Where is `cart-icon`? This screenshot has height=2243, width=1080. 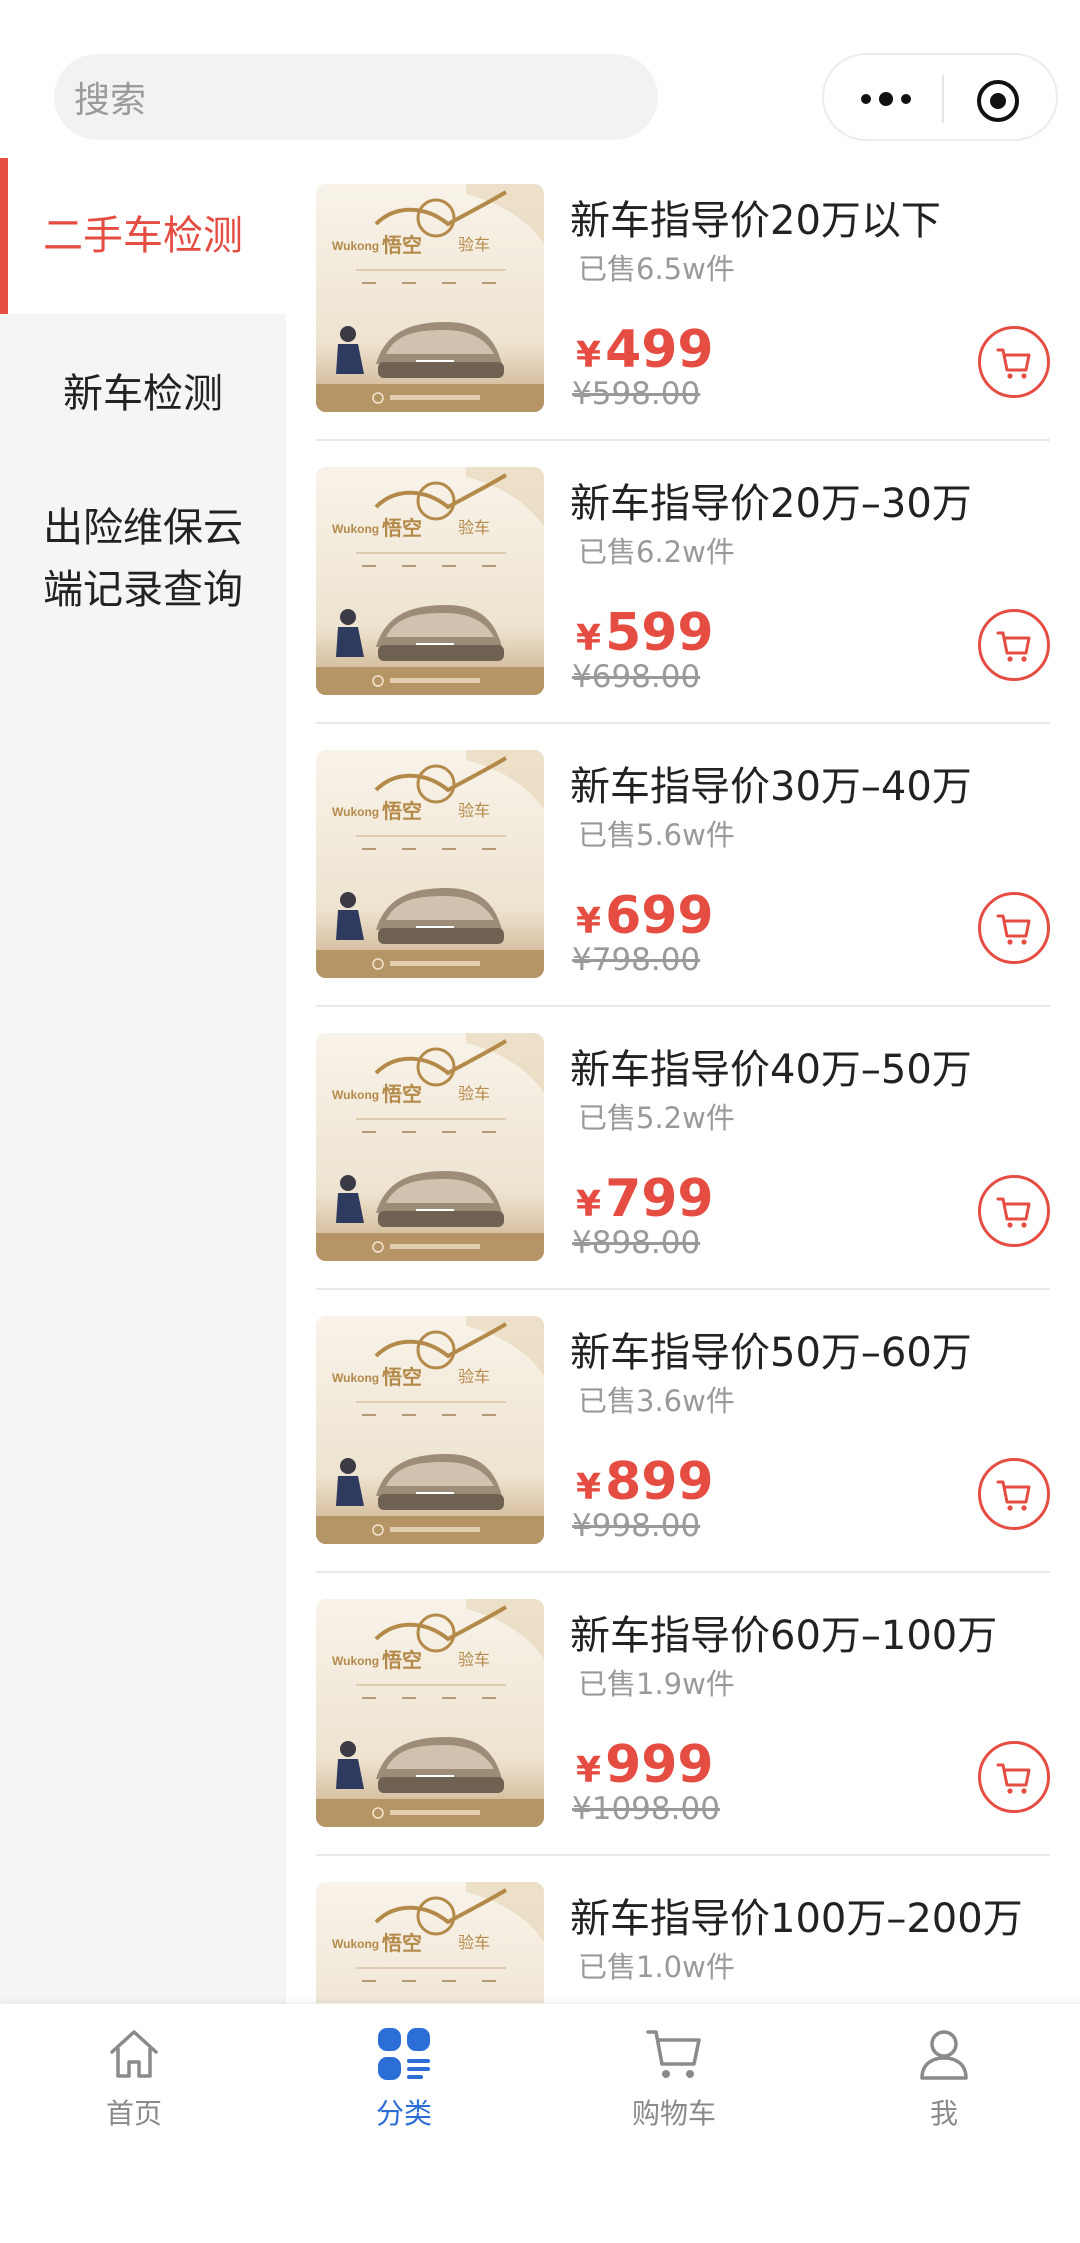 cart-icon is located at coordinates (673, 2054).